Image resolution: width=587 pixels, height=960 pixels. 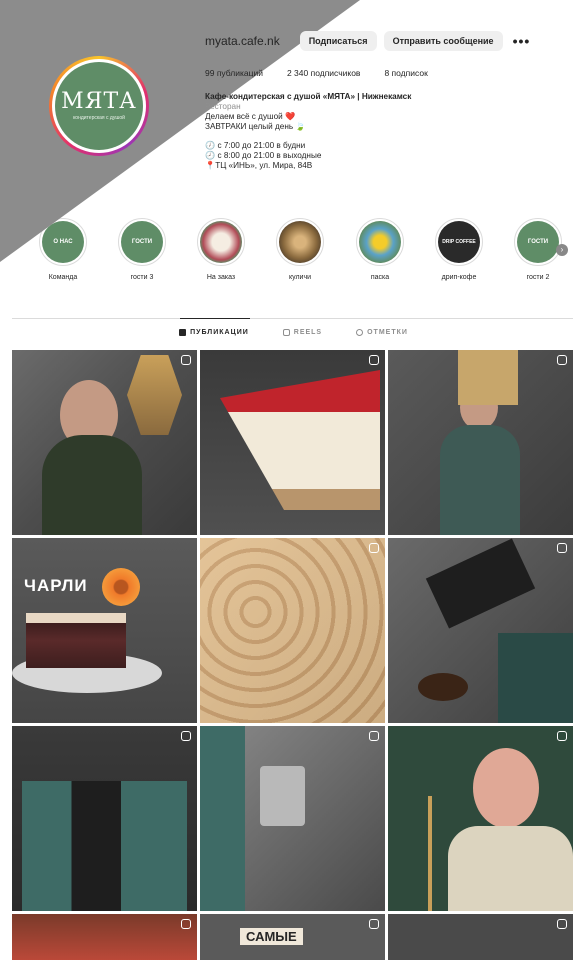 I want to click on divider, so click(x=292, y=318).